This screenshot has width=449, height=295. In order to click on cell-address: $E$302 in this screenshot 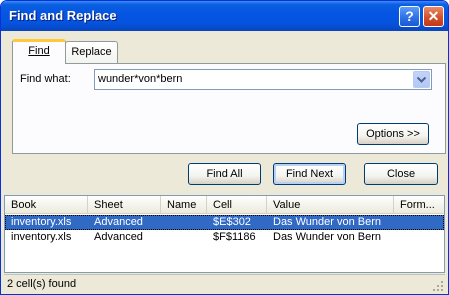, I will do `click(232, 222)`.